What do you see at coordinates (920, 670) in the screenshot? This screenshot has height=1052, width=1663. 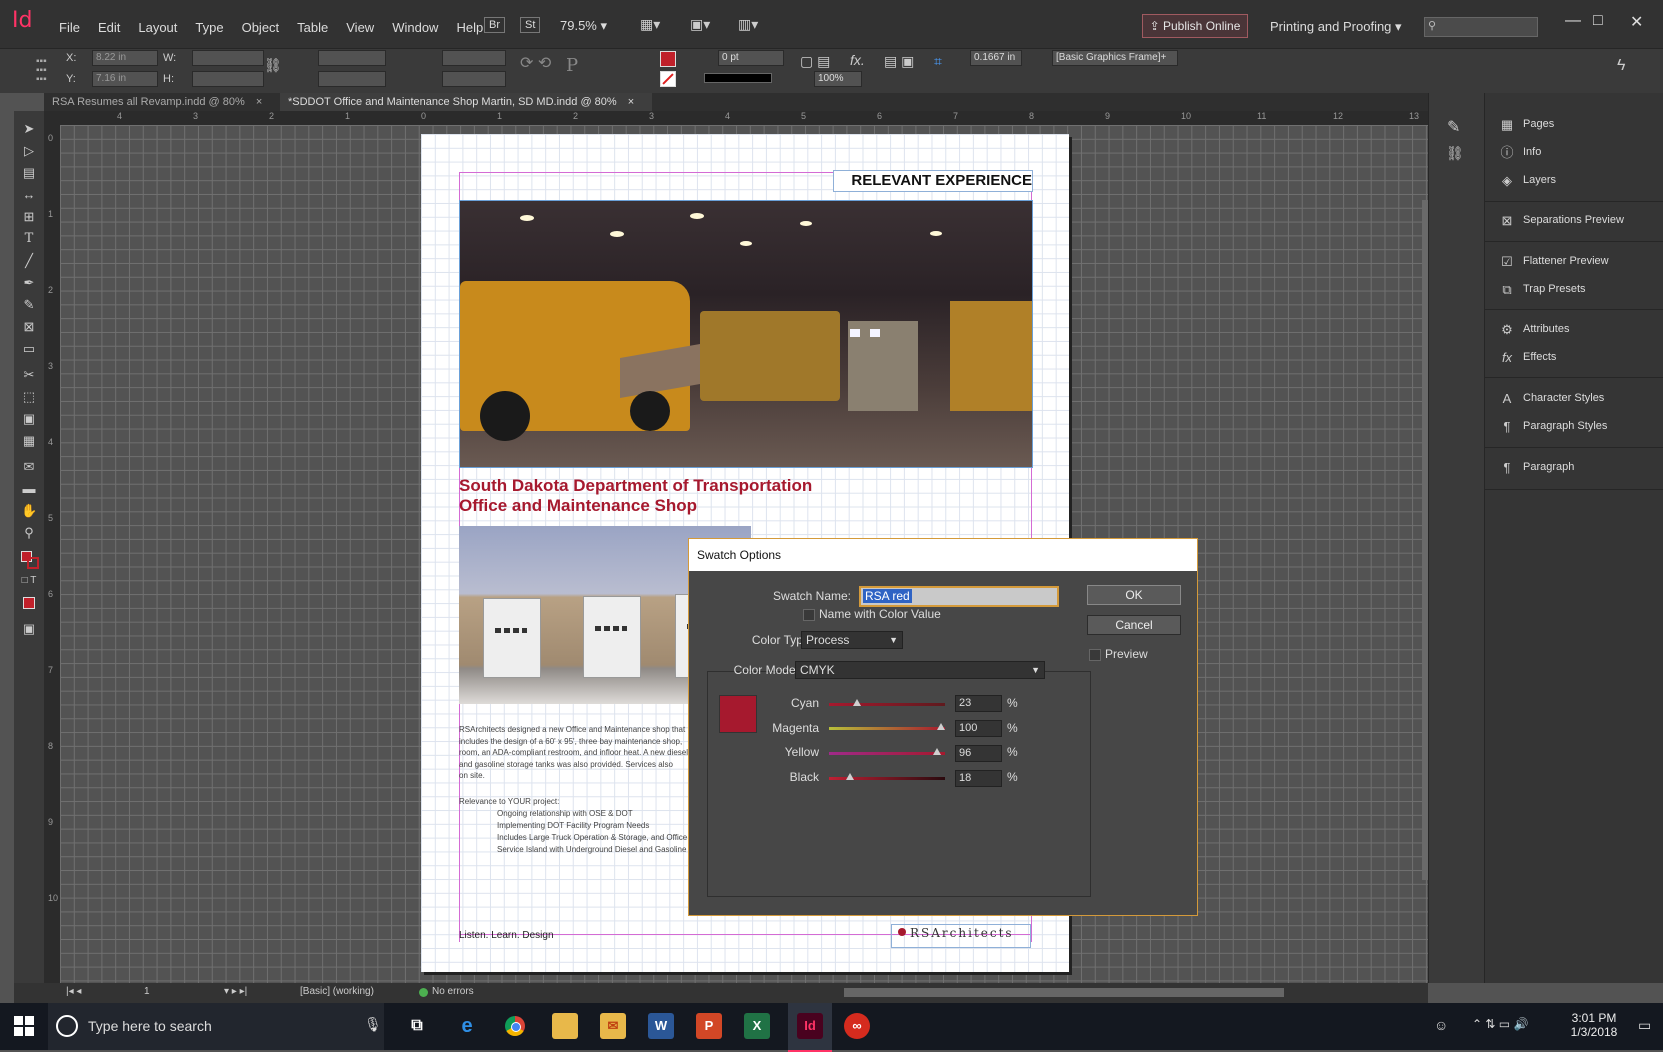 I see `color-mode-select: CMYK ▼` at bounding box center [920, 670].